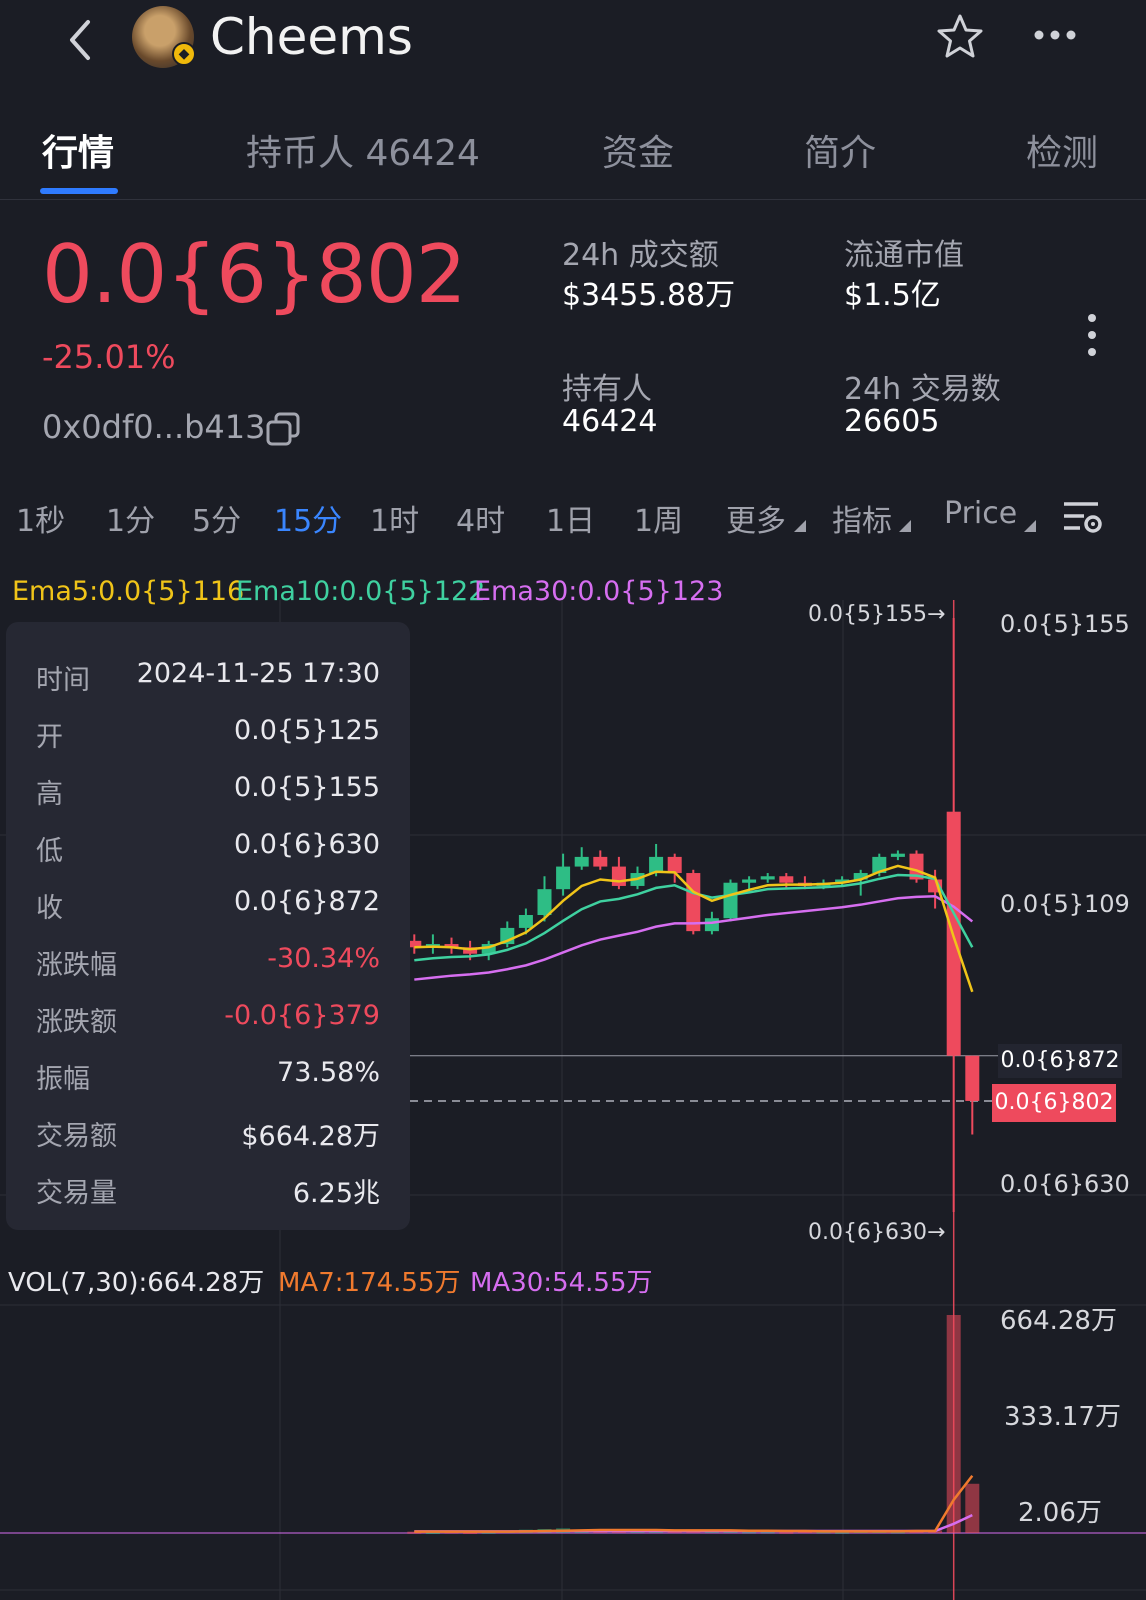  I want to click on price-change: -25.01%, so click(109, 357).